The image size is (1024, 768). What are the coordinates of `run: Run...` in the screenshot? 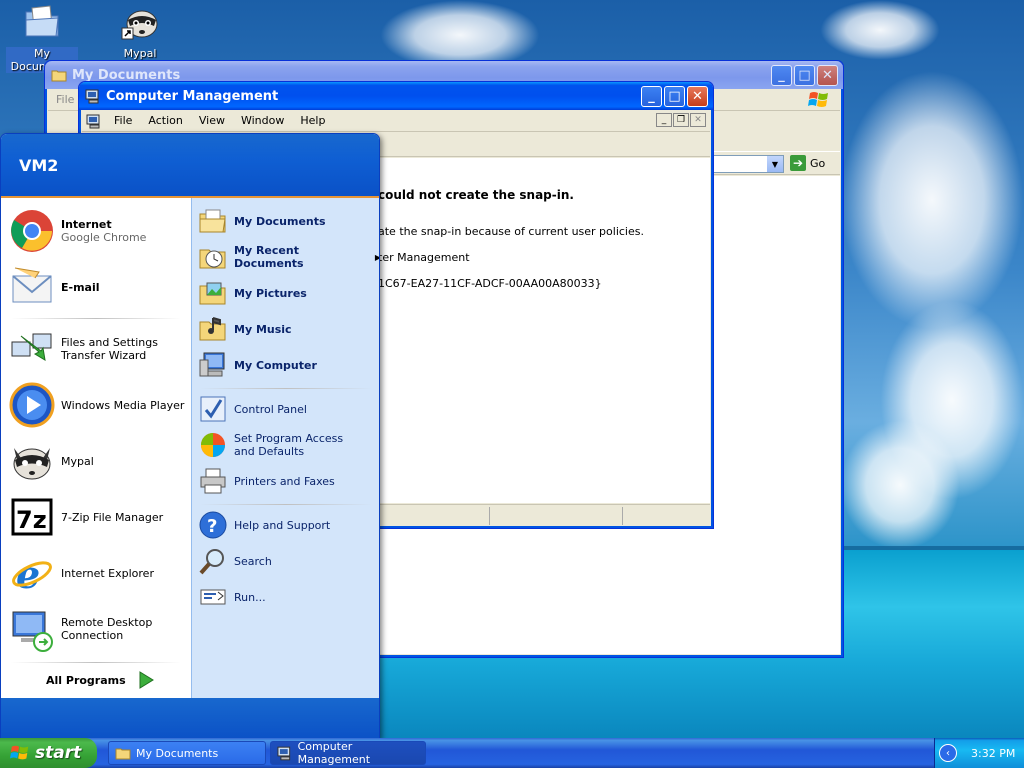 It's located at (232, 597).